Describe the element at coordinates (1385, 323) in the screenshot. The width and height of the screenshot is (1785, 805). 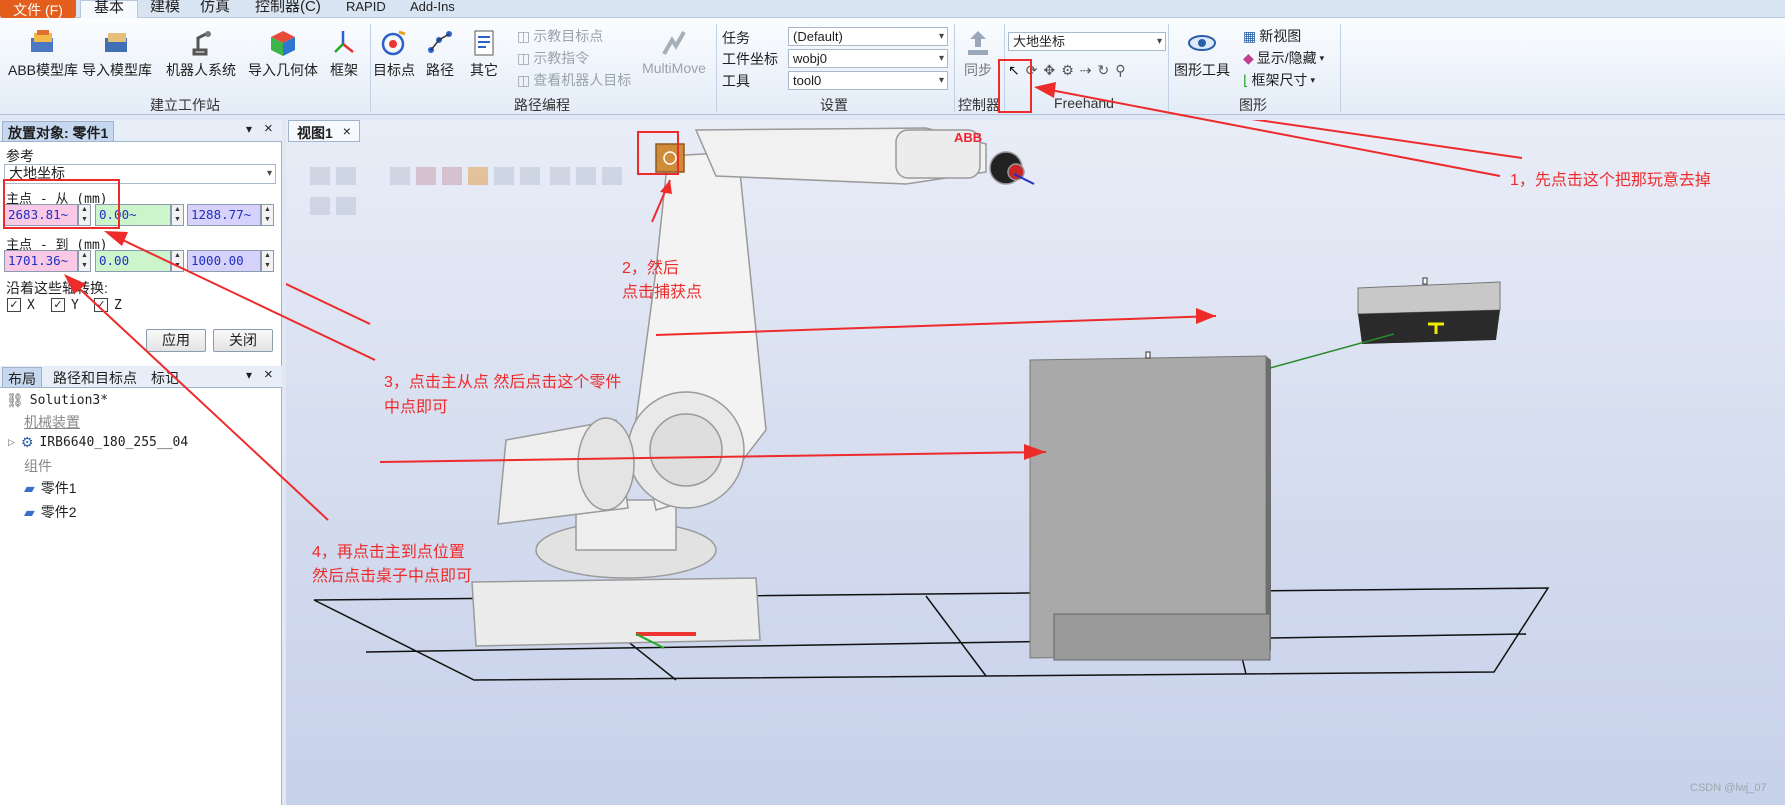
I see `small-part` at that location.